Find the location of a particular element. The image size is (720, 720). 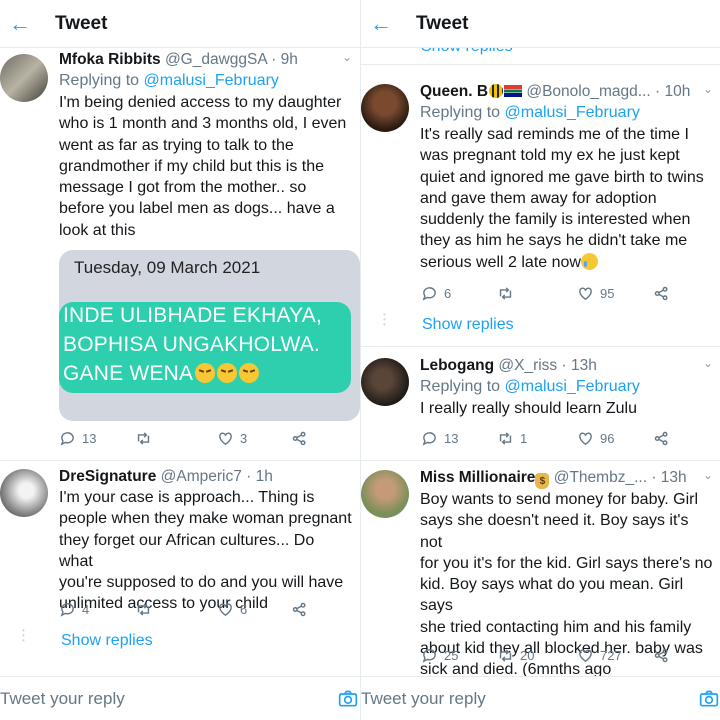

retweet-button: 20 is located at coordinates (515, 655).